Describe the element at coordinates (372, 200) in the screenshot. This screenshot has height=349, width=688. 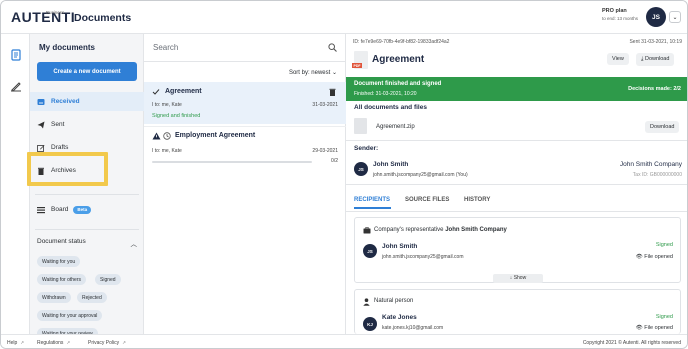
I see `tab-recipients: RECIPIENTS` at that location.